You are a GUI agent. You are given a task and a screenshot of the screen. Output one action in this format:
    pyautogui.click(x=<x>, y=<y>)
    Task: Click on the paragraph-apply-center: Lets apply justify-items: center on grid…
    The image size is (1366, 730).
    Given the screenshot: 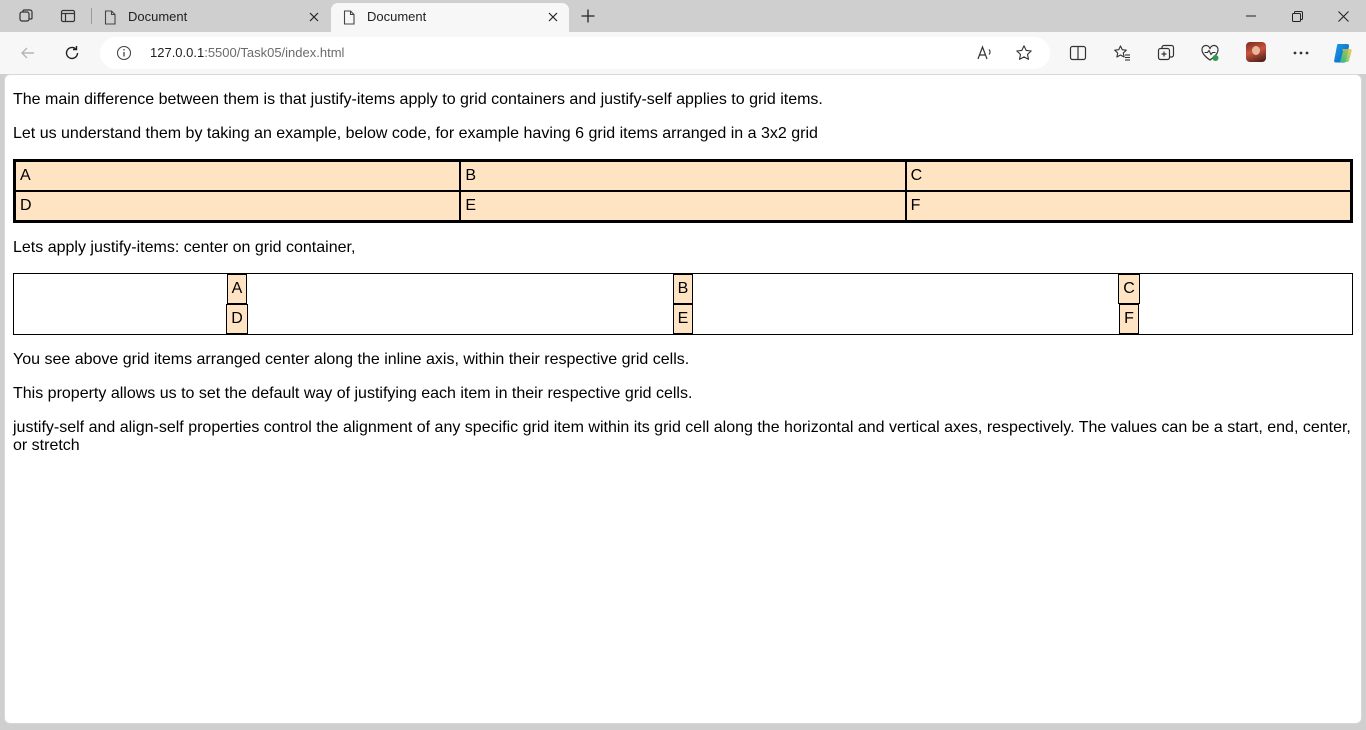 What is the action you would take?
    pyautogui.click(x=184, y=247)
    